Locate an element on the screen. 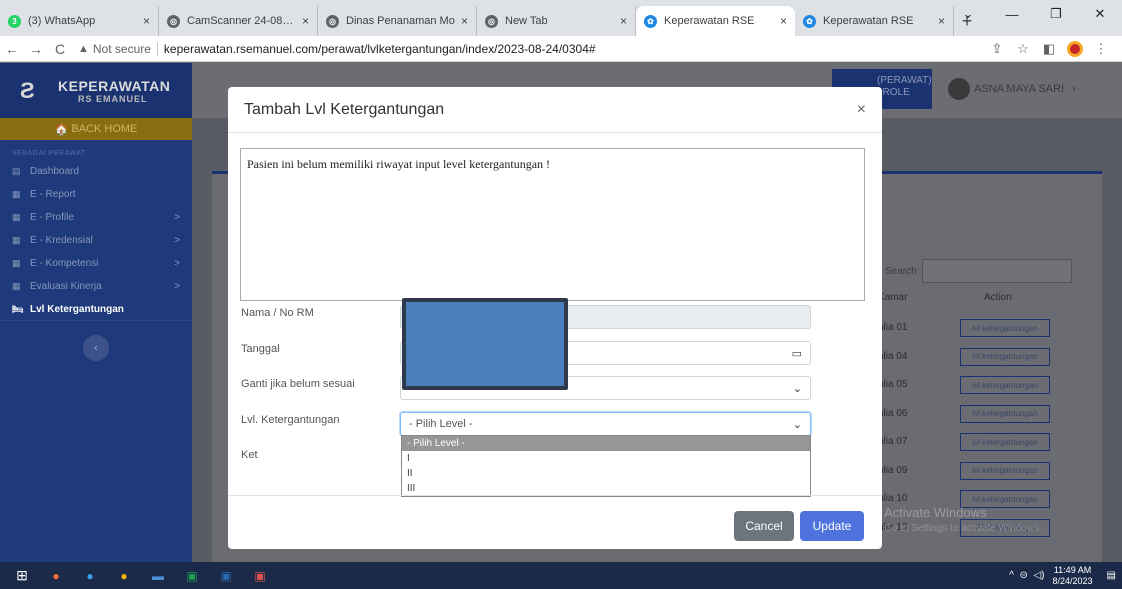 The width and height of the screenshot is (1122, 589). restore-button: ❐ is located at coordinates (1056, 14).